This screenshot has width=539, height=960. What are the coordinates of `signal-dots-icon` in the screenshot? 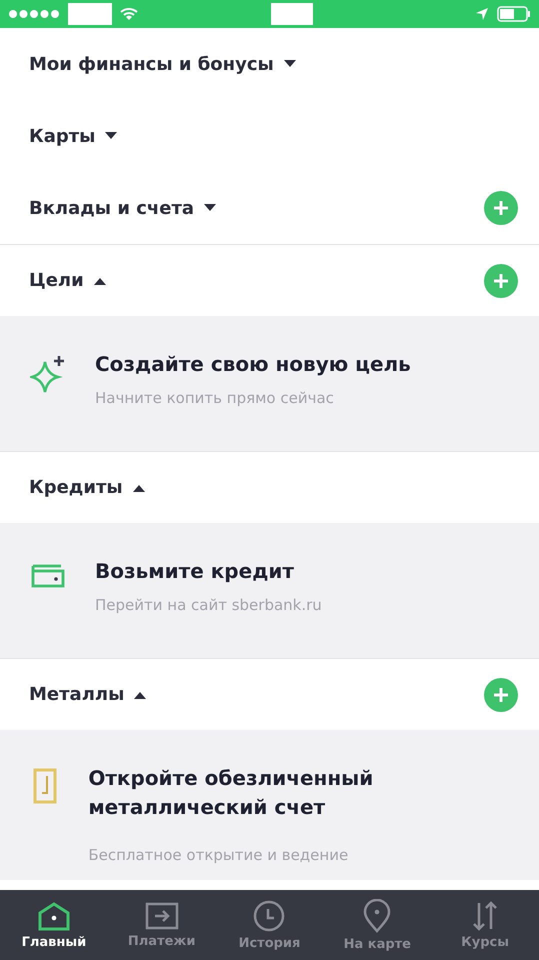 It's located at (34, 14).